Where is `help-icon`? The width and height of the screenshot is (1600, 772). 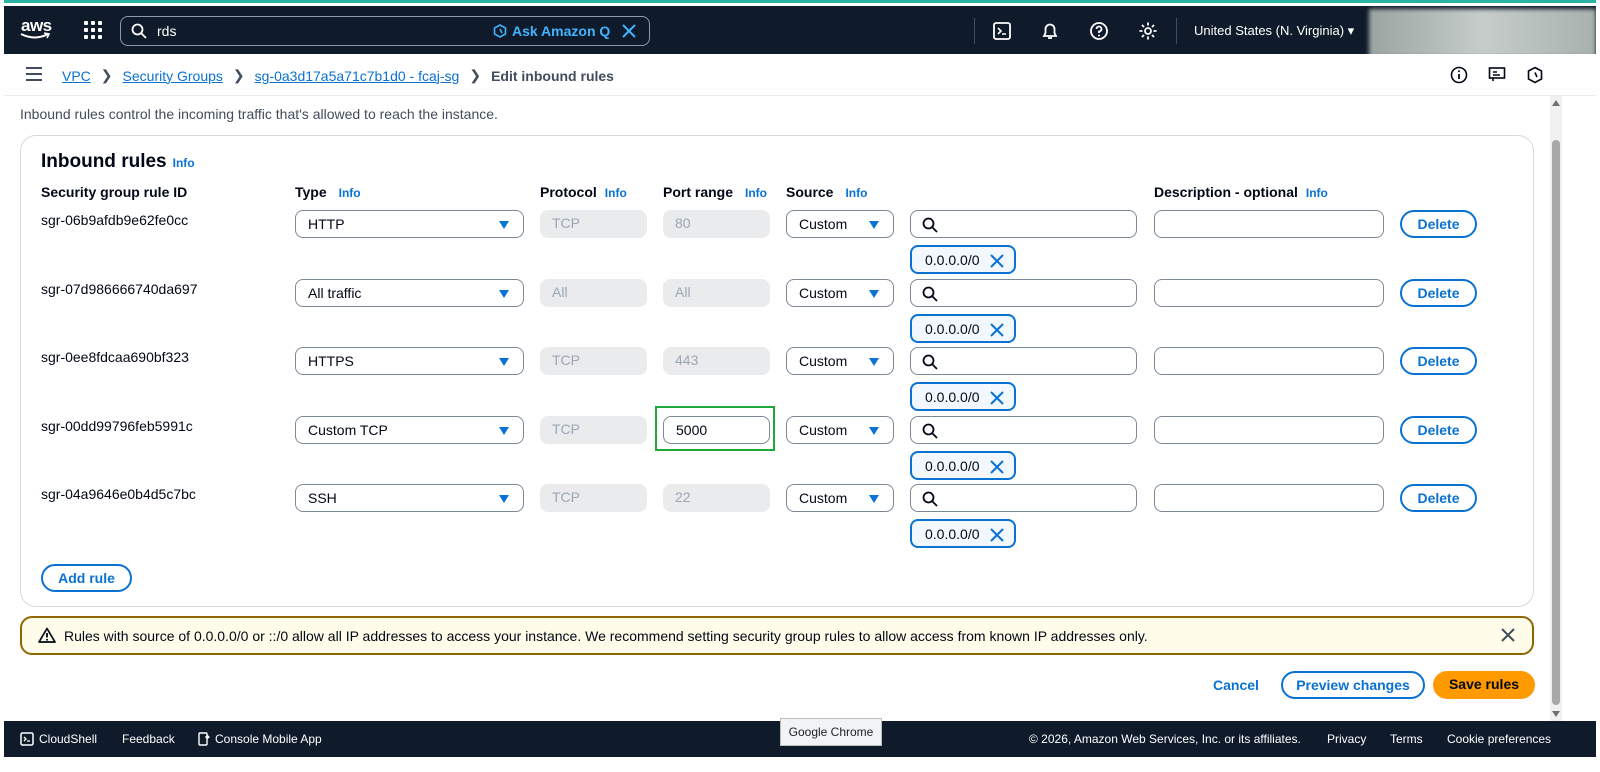
help-icon is located at coordinates (1099, 31).